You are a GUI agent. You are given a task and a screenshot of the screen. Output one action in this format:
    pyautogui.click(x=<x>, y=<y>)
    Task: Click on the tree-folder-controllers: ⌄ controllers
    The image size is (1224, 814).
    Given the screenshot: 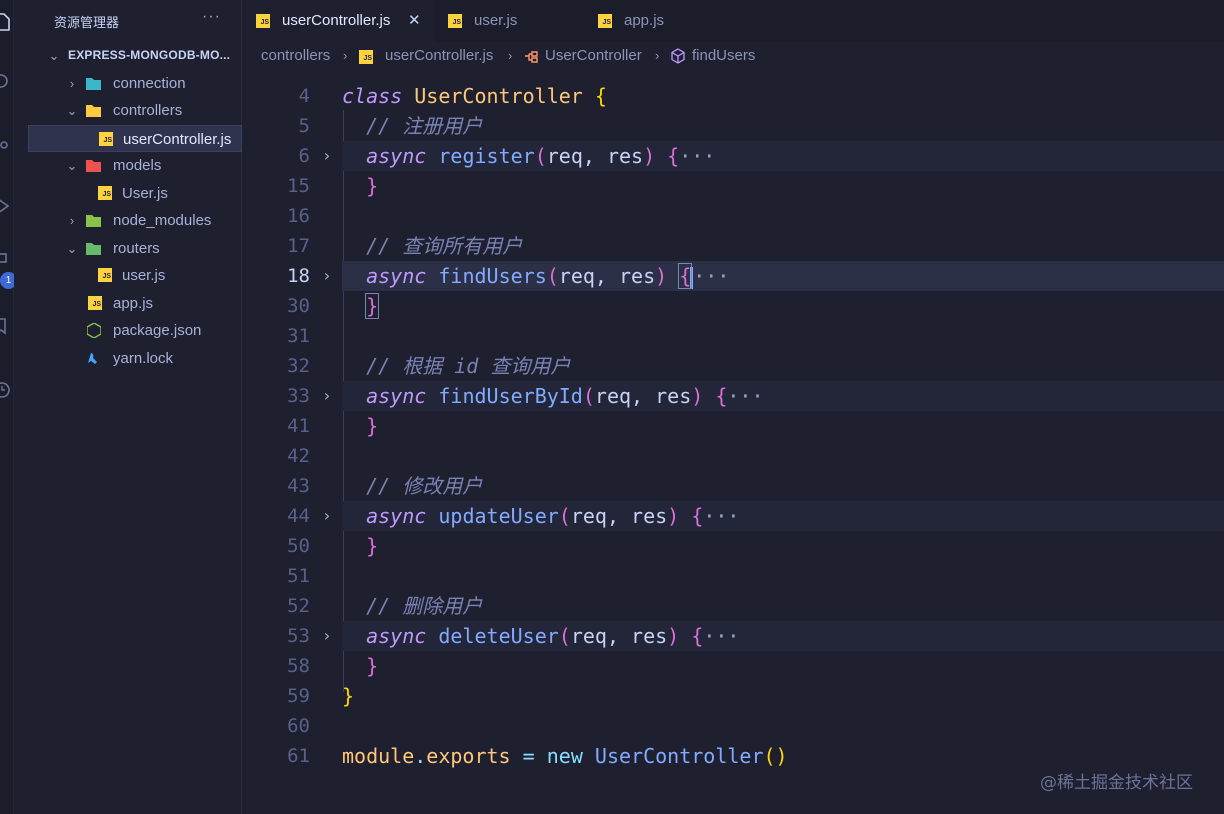 What is the action you would take?
    pyautogui.click(x=135, y=110)
    